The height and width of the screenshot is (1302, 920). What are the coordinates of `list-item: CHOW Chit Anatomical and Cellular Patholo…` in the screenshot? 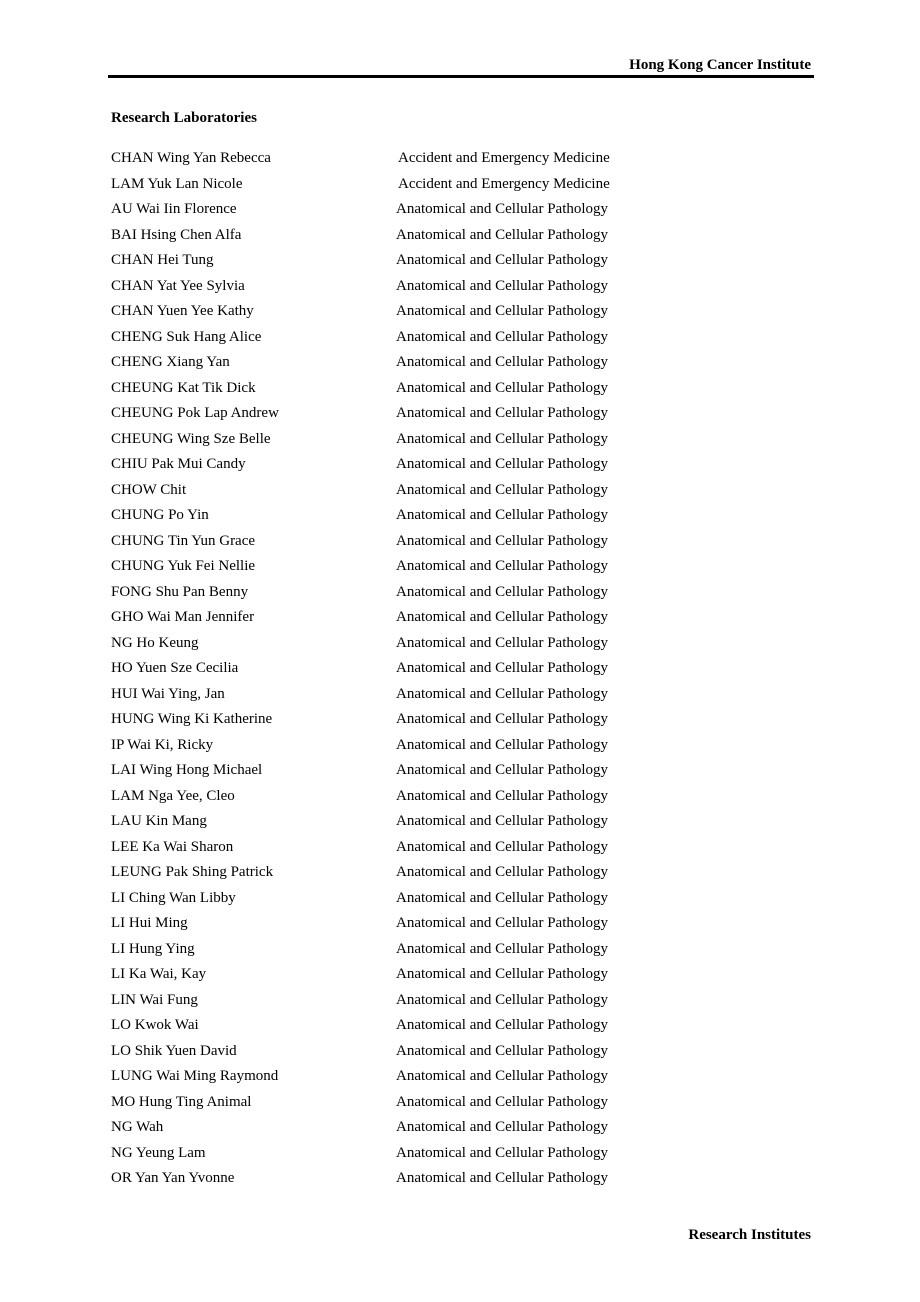 It's located at (371, 493).